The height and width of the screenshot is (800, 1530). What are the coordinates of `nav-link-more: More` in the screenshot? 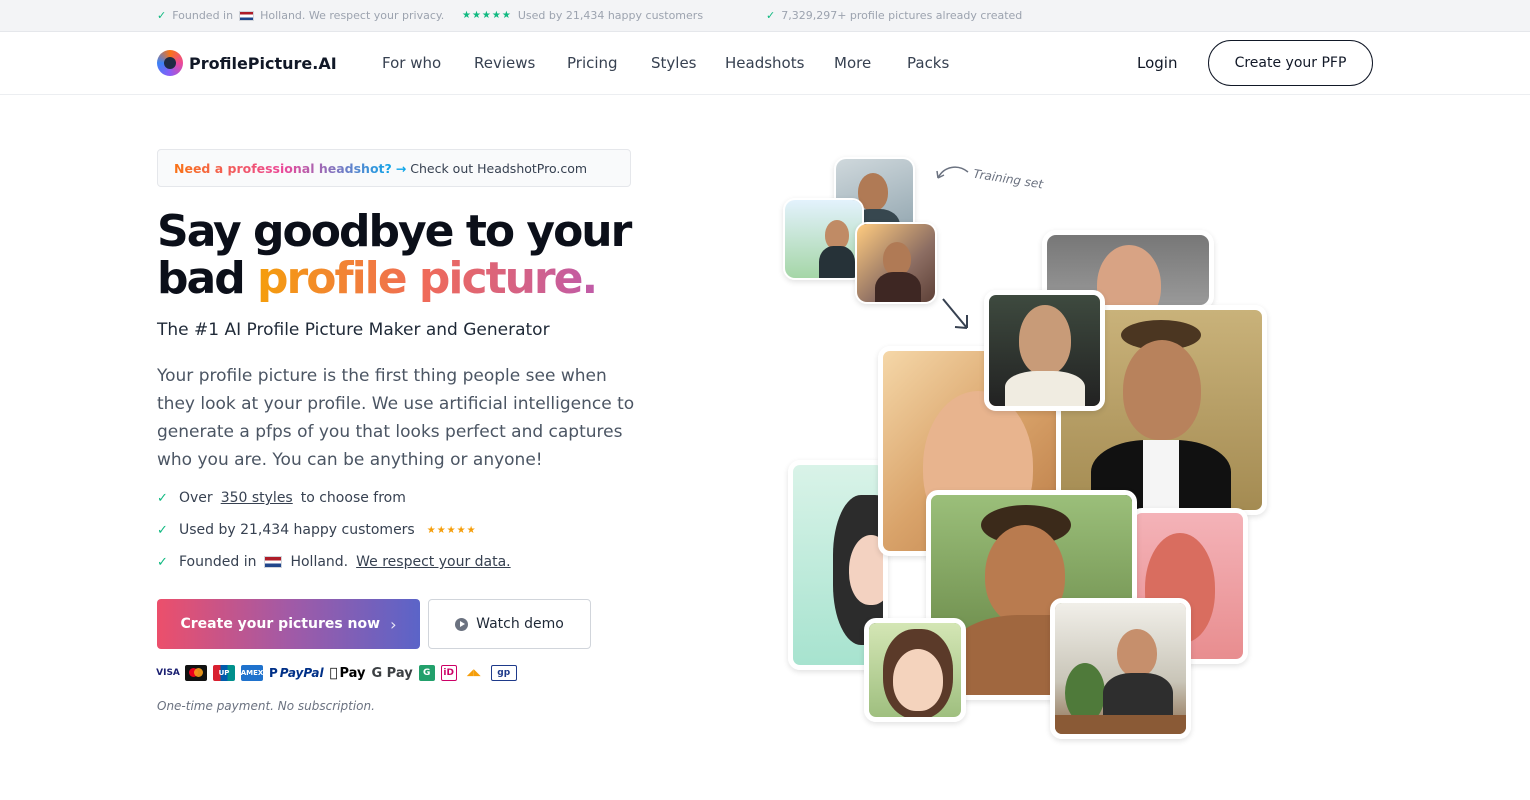 It's located at (852, 63).